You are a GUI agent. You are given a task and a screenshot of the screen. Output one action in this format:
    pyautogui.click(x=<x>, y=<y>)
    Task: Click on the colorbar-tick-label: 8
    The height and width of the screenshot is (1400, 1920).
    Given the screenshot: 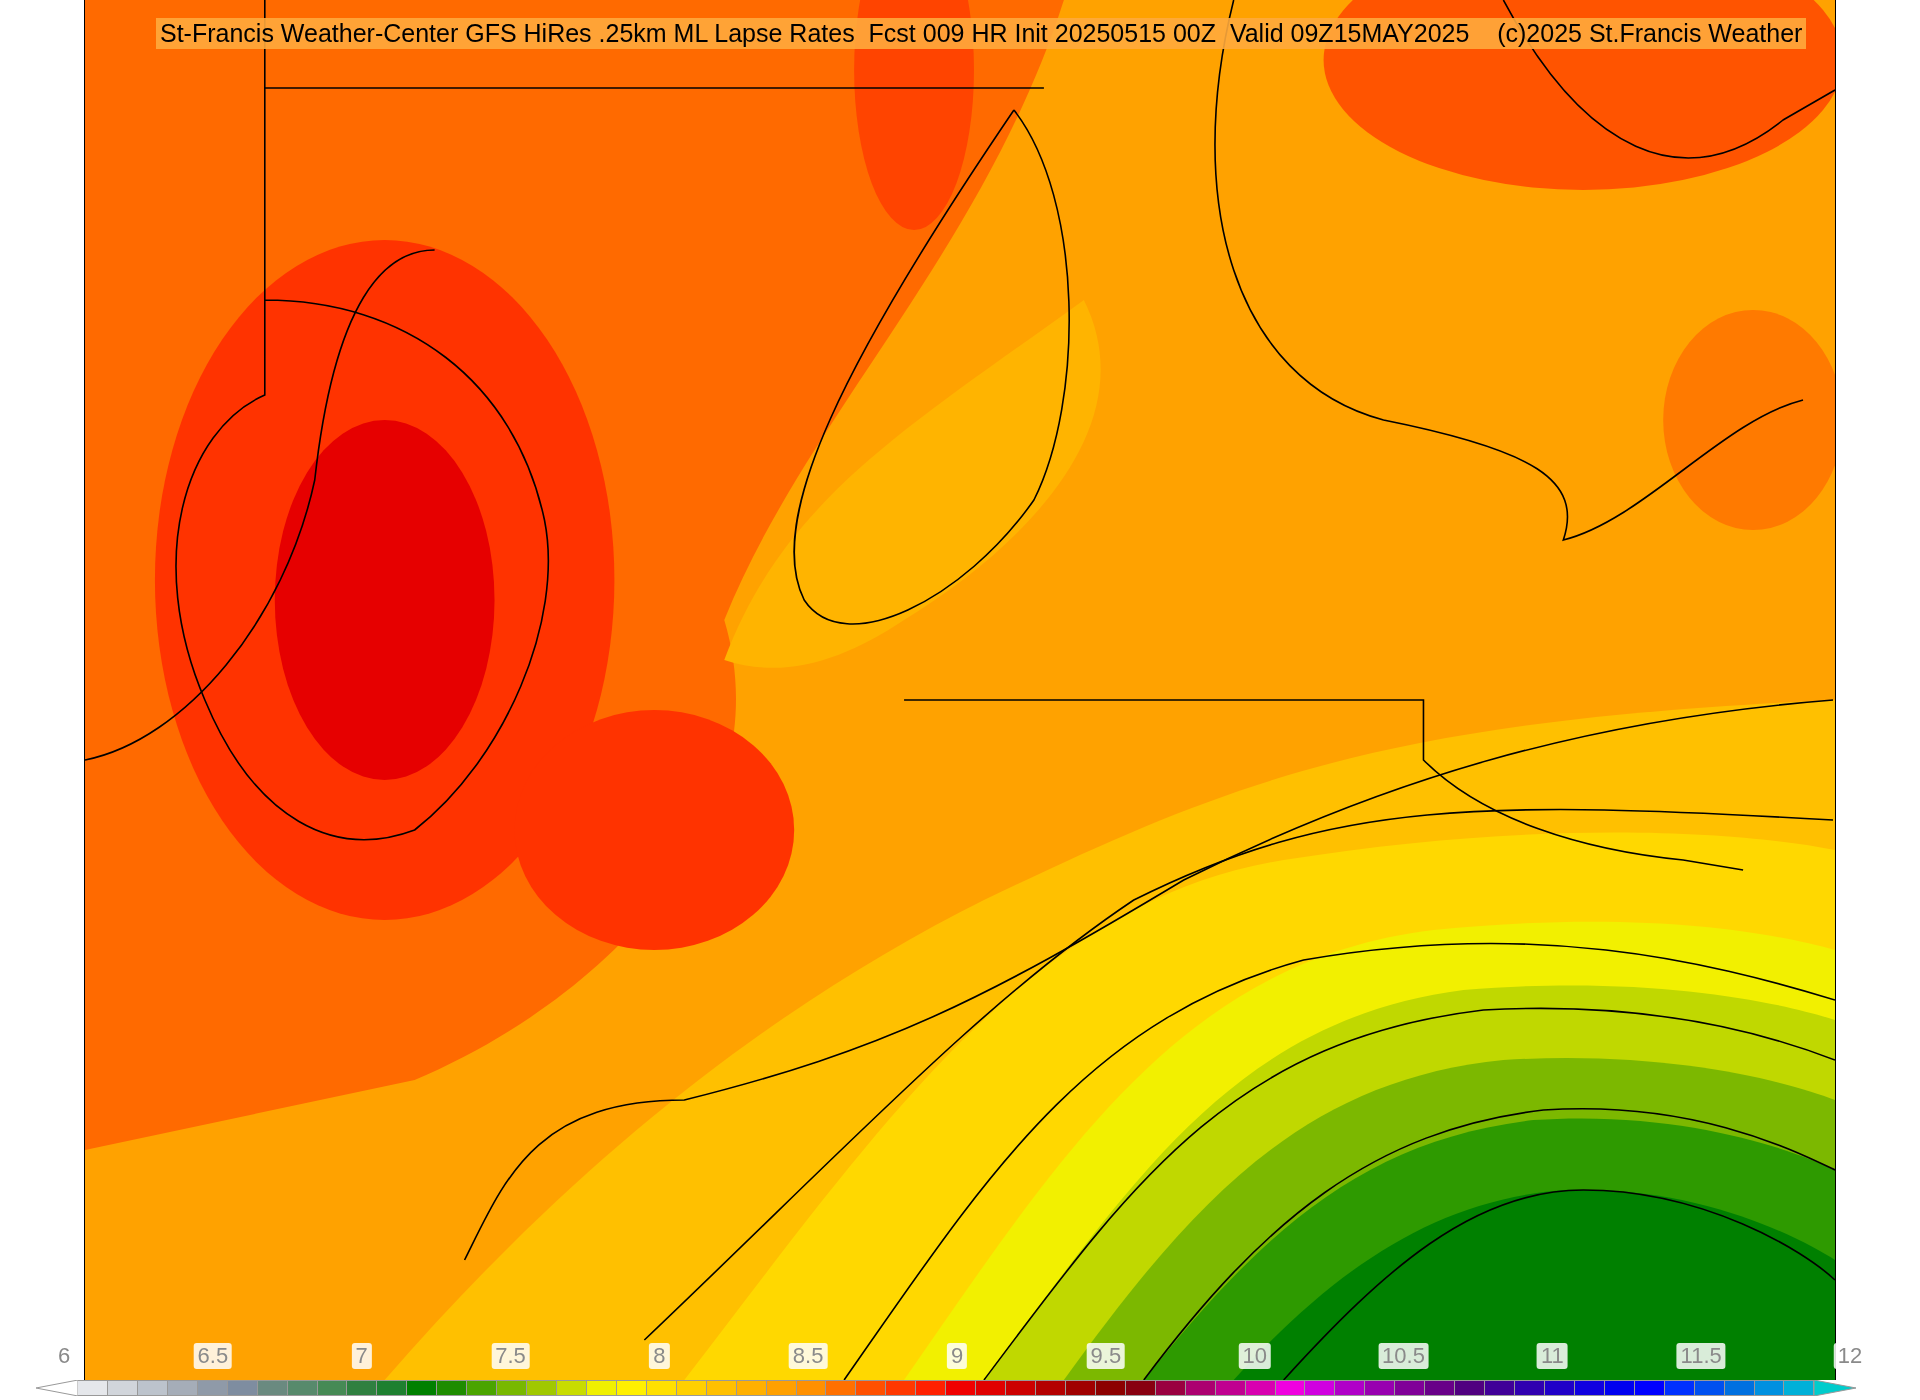 What is the action you would take?
    pyautogui.click(x=659, y=1356)
    